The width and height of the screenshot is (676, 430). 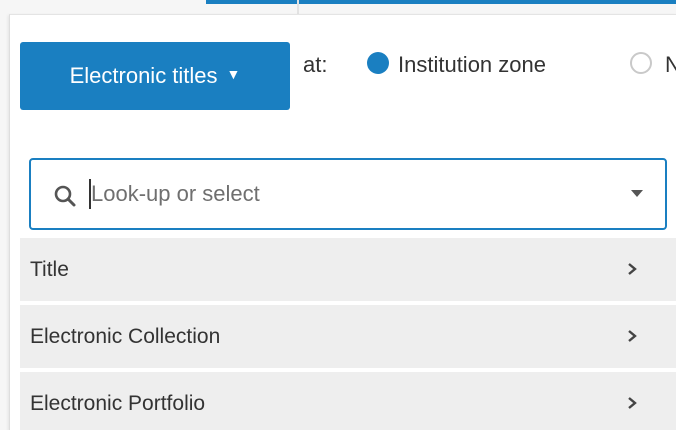 What do you see at coordinates (118, 403) in the screenshot?
I see `option-label: Electronic Portfolio` at bounding box center [118, 403].